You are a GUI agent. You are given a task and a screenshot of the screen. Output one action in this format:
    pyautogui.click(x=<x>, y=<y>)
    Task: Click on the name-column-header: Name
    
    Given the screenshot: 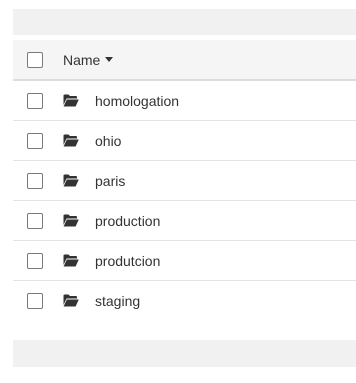 What is the action you would take?
    pyautogui.click(x=88, y=59)
    